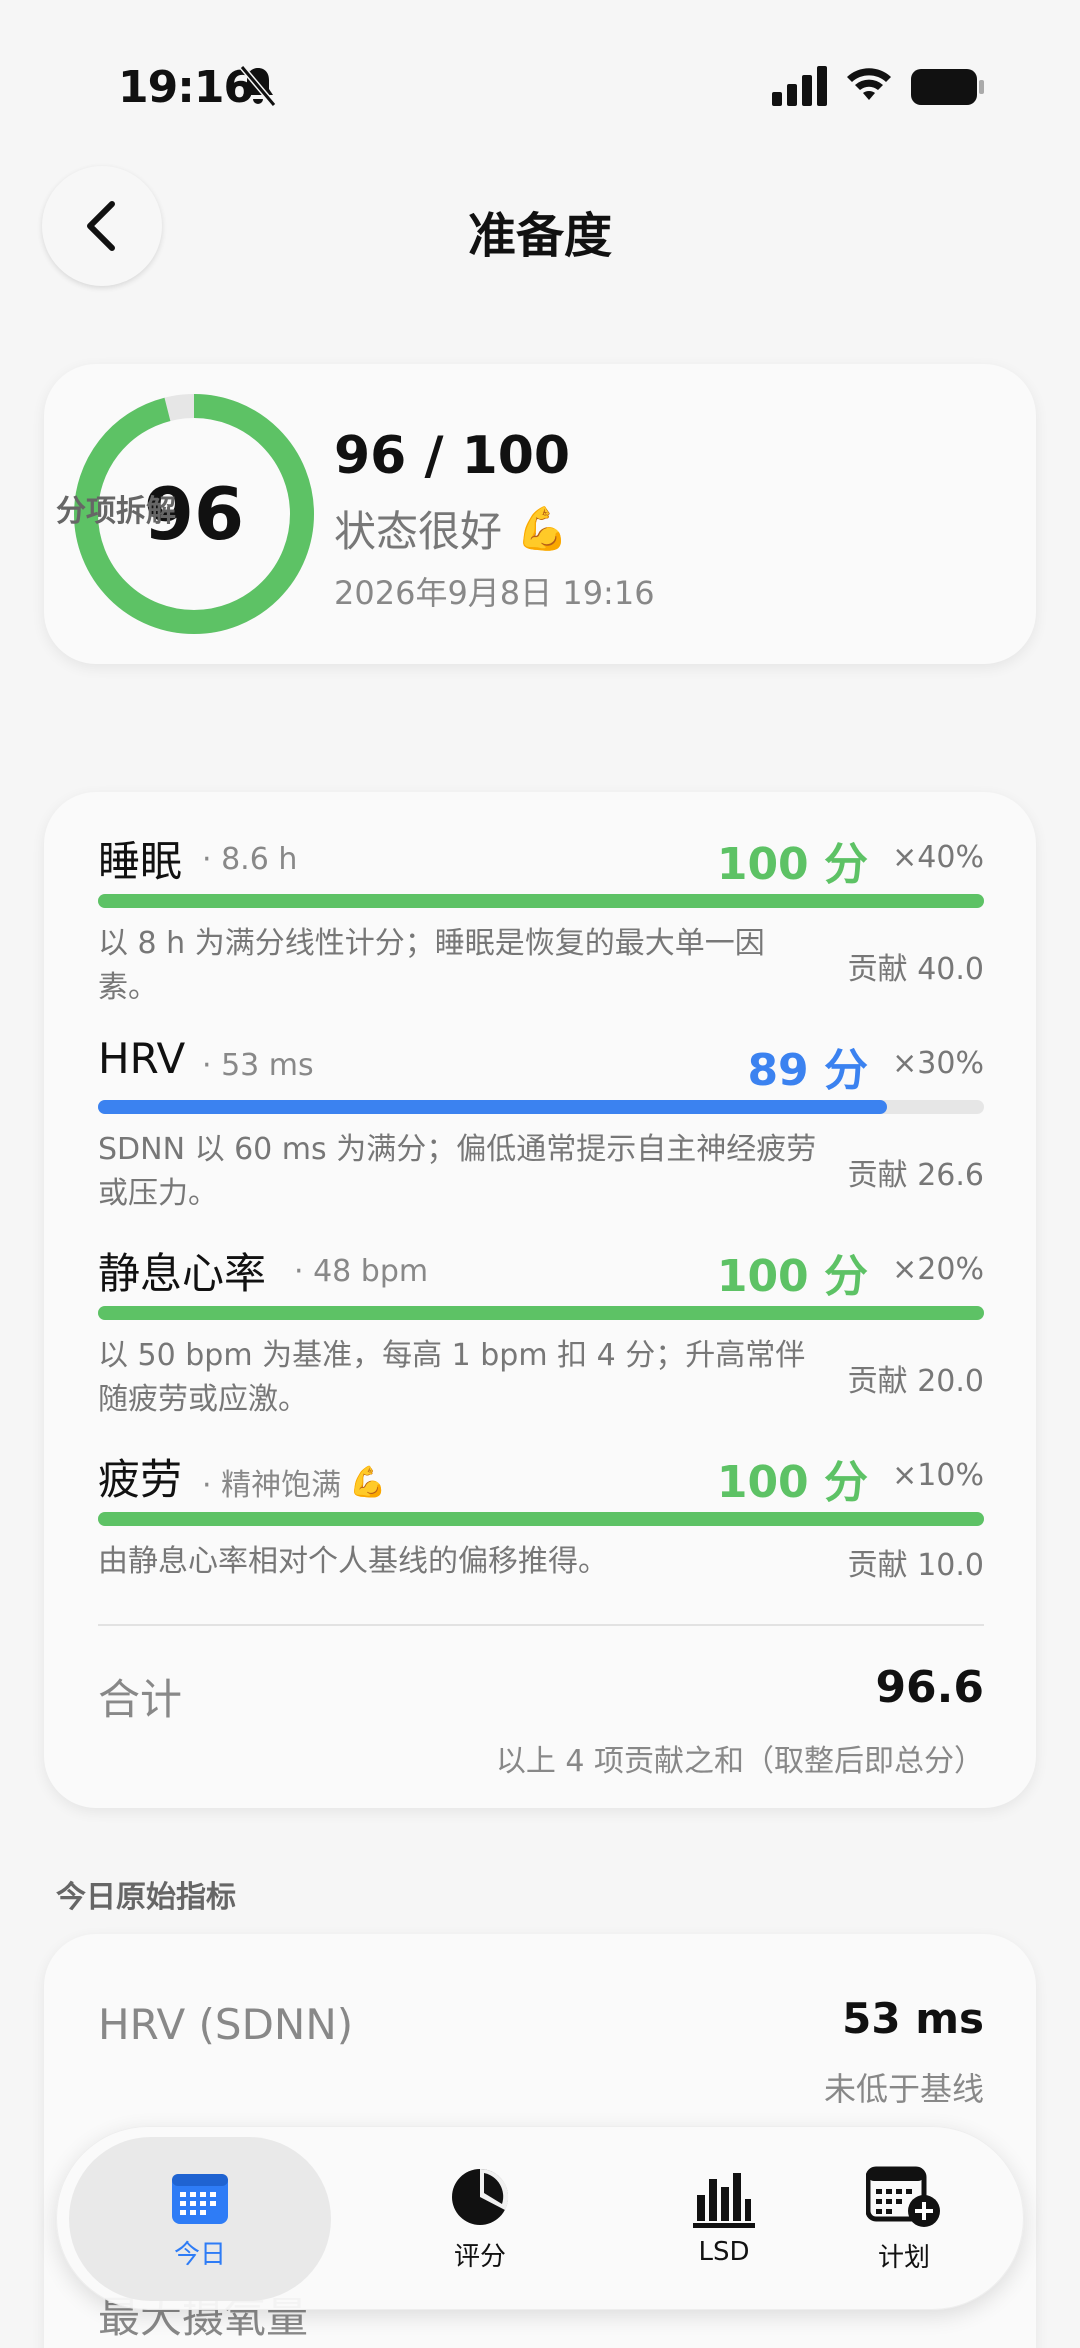 The image size is (1080, 2348). I want to click on tab-label: LSD, so click(724, 2252).